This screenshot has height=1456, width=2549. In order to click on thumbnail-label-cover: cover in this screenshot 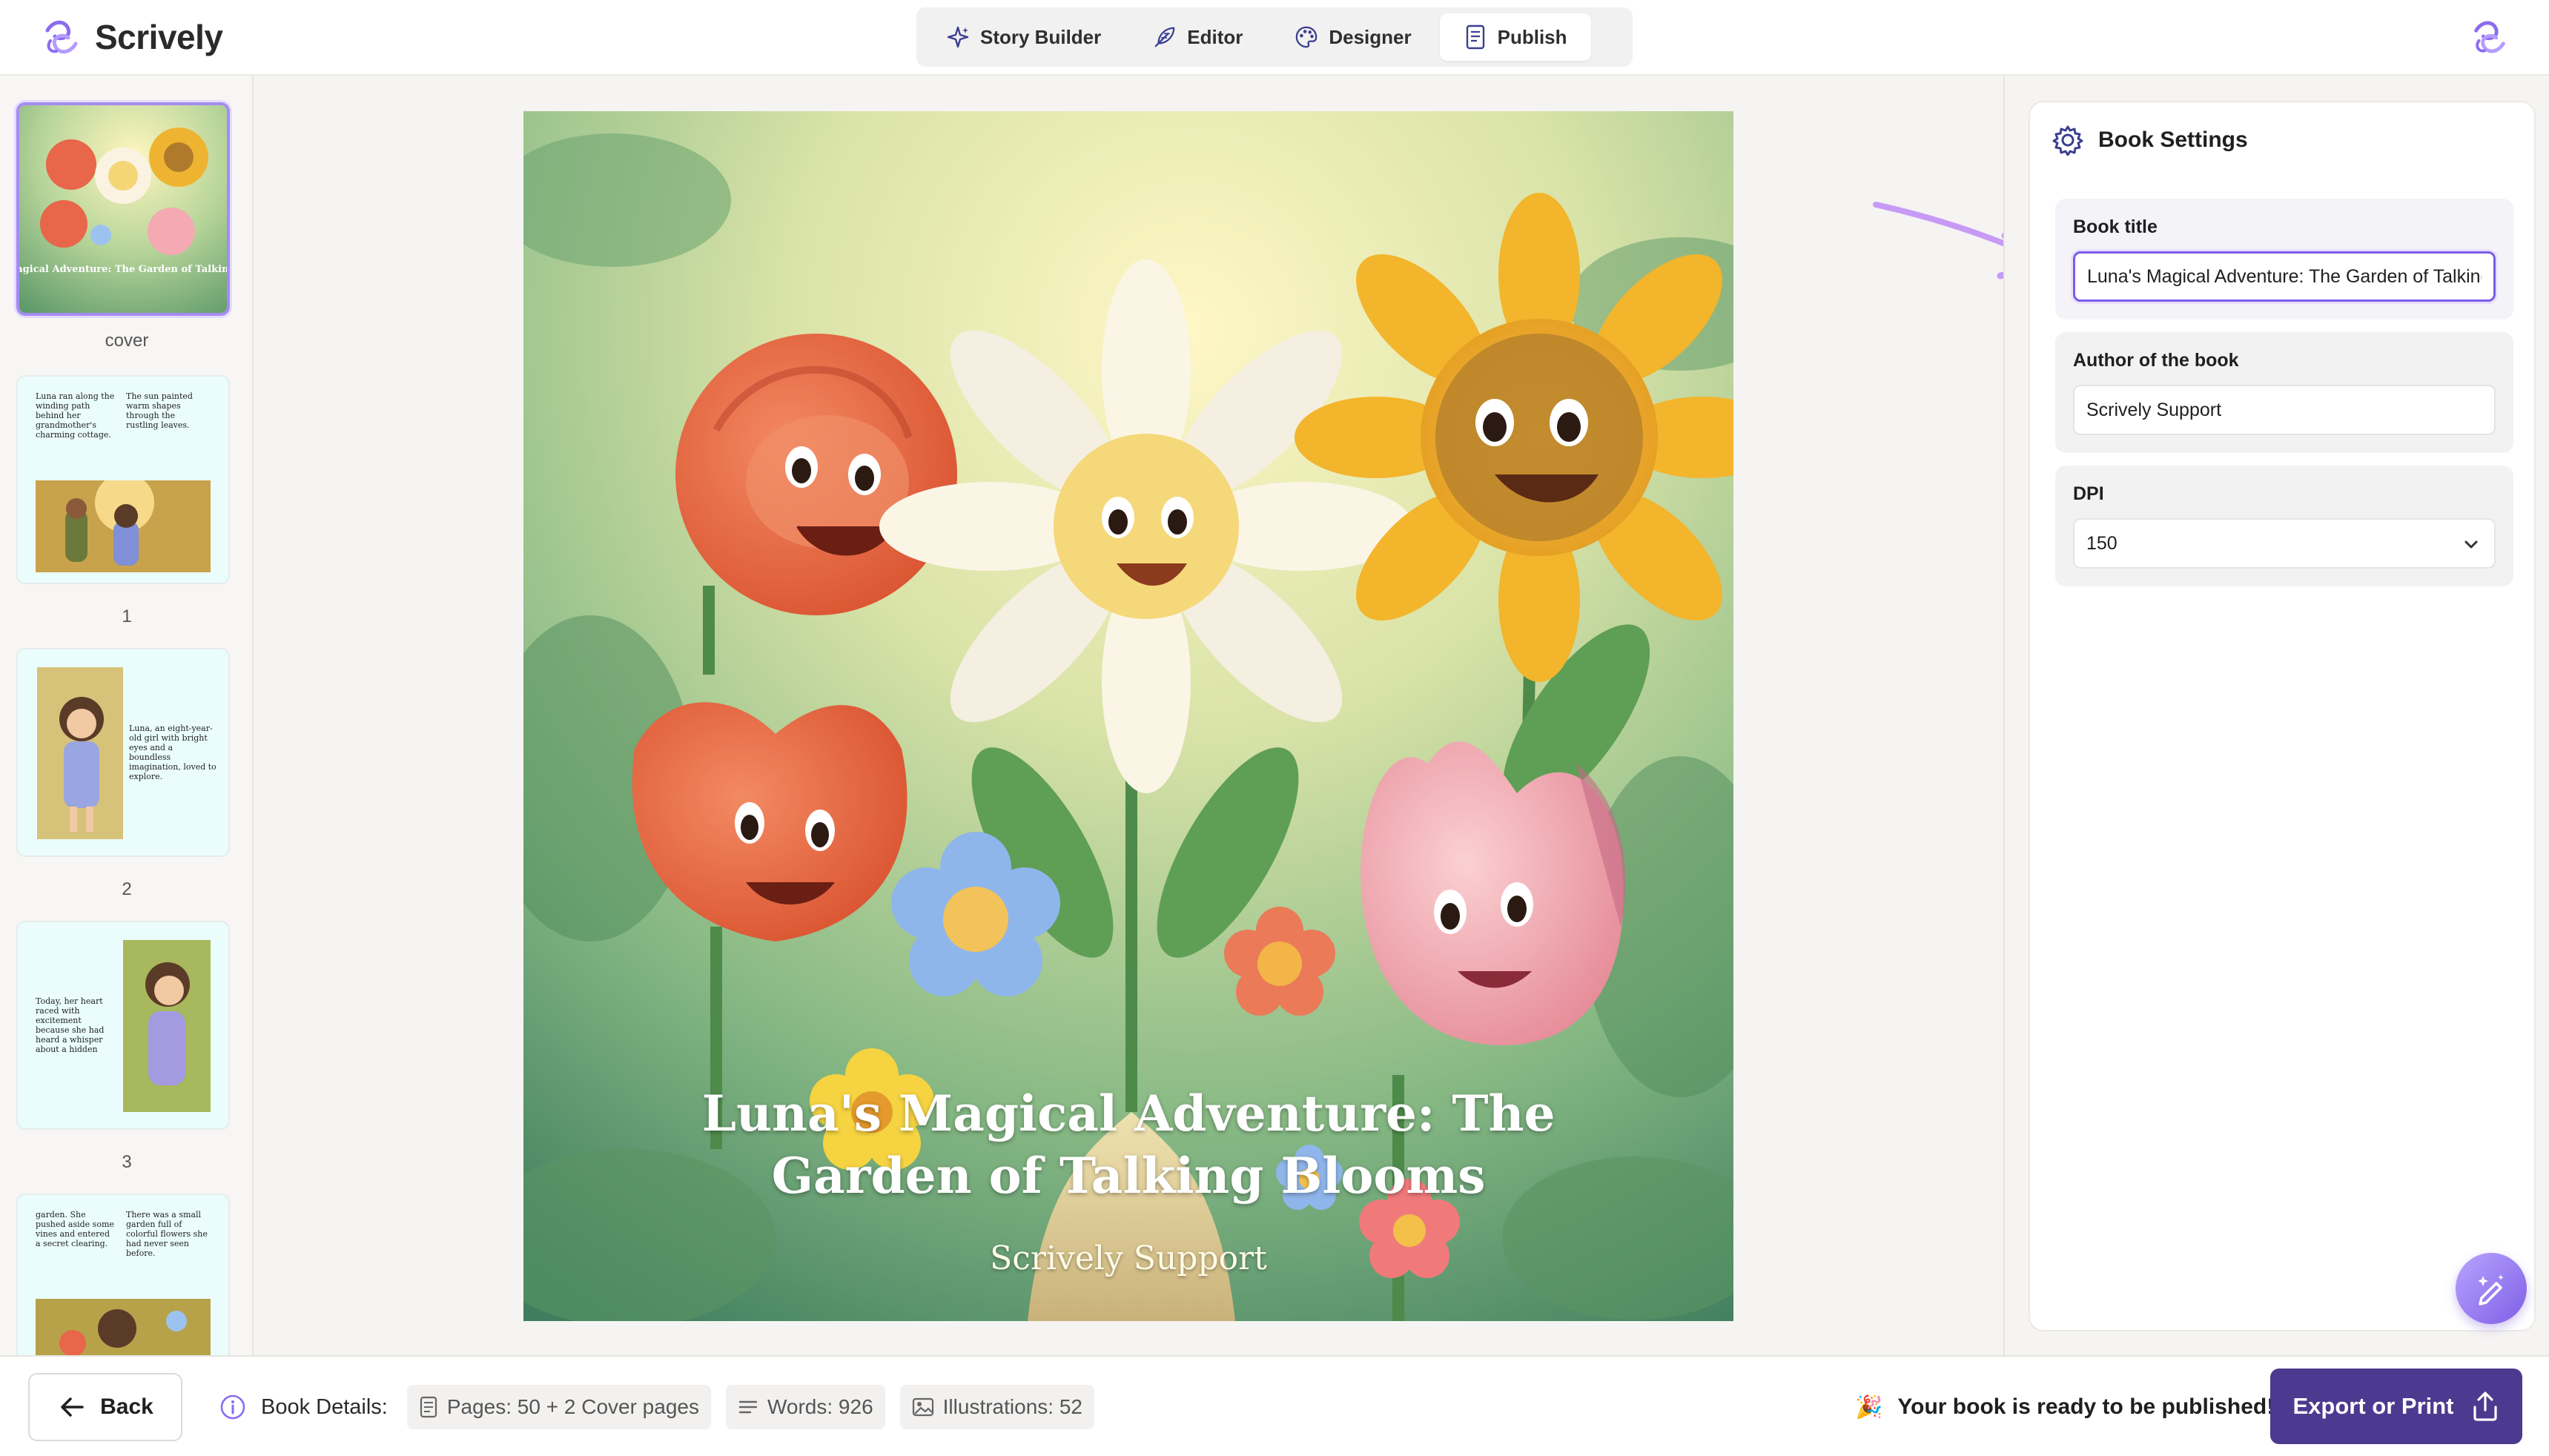, I will do `click(127, 341)`.